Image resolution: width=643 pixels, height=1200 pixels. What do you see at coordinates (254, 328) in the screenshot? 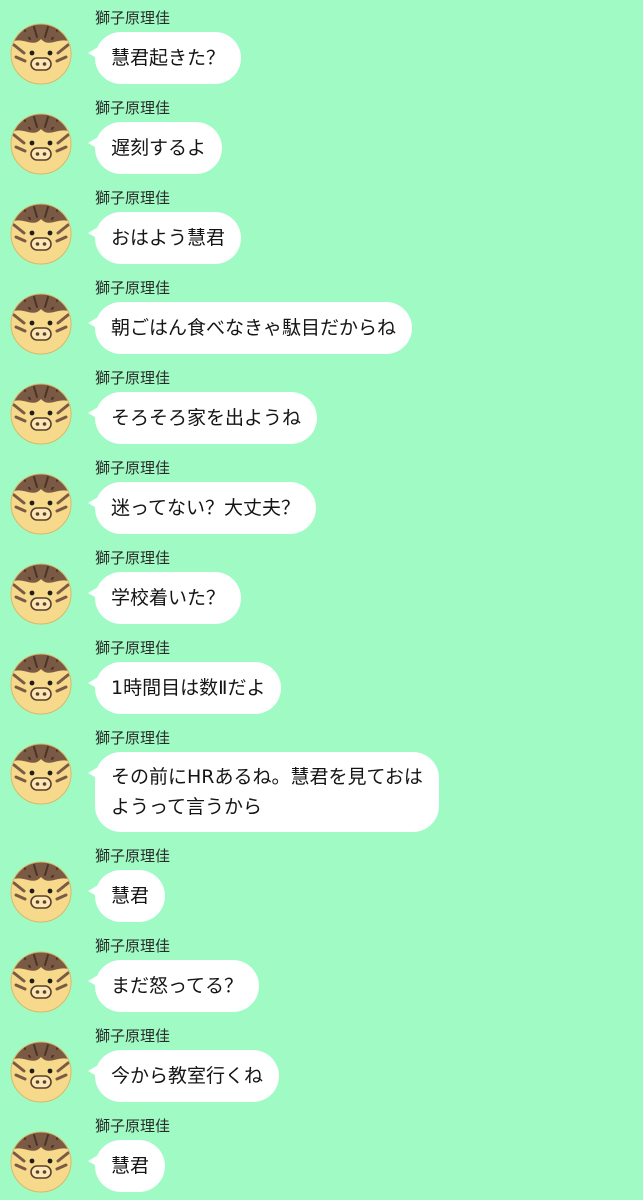
I see `message-text: 朝ごはん食べなきゃ駄目だからね` at bounding box center [254, 328].